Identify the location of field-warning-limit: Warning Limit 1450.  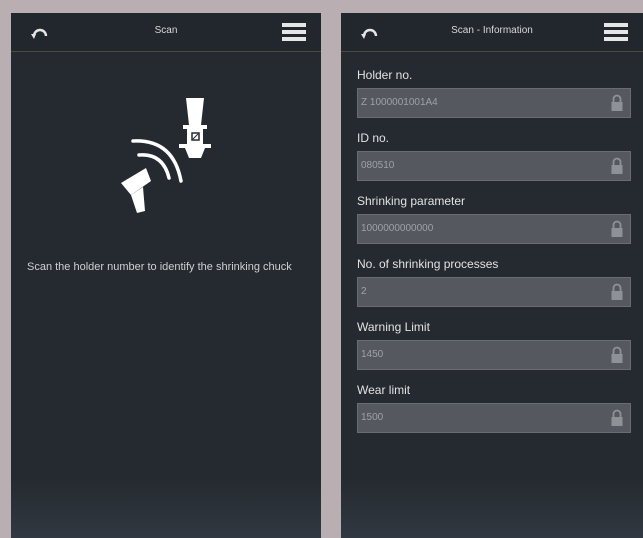
(494, 344).